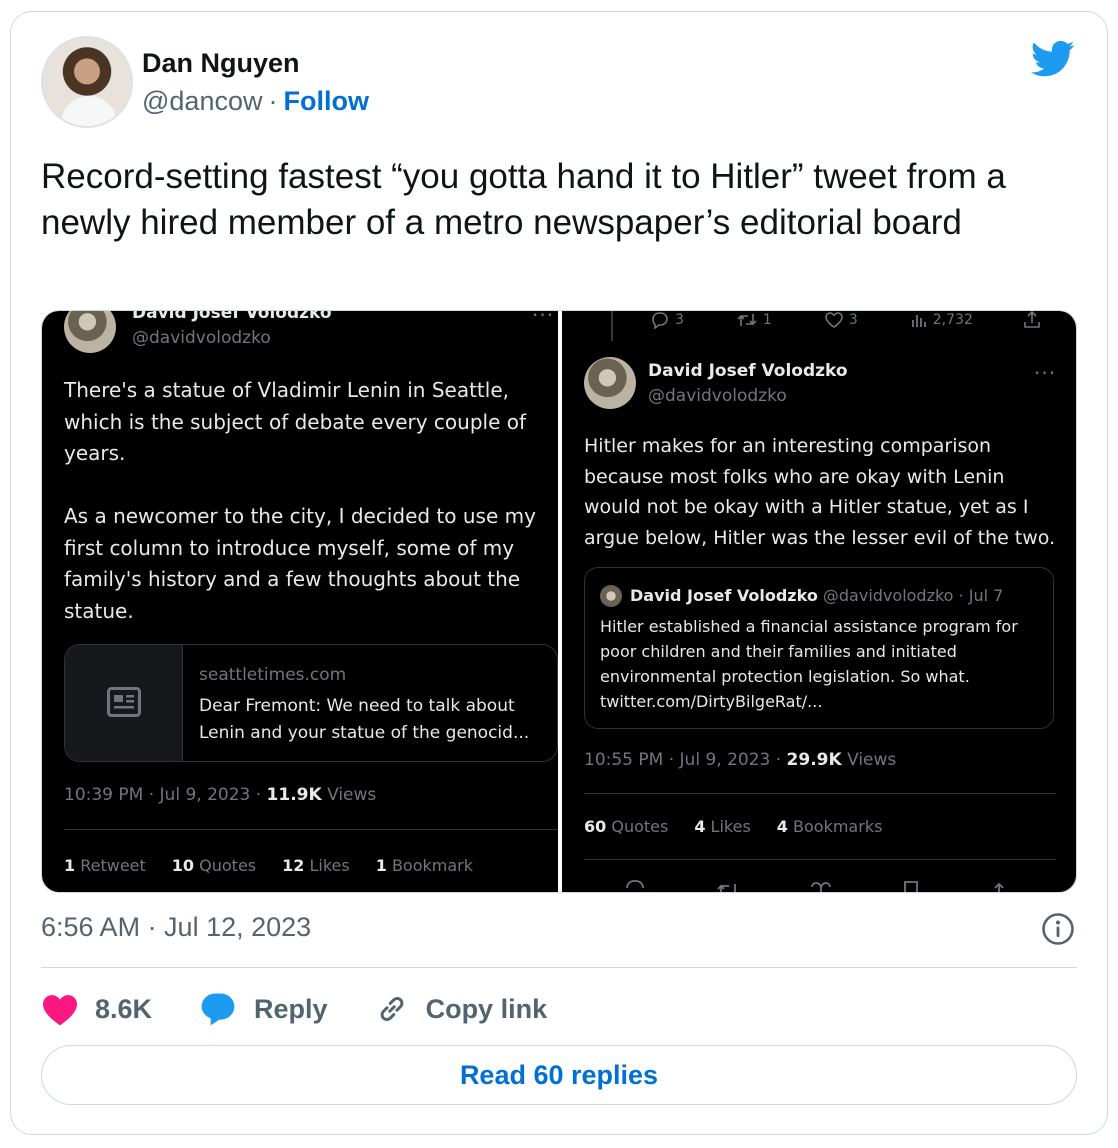 This screenshot has height=1148, width=1118. I want to click on thread-line, so click(612, 326).